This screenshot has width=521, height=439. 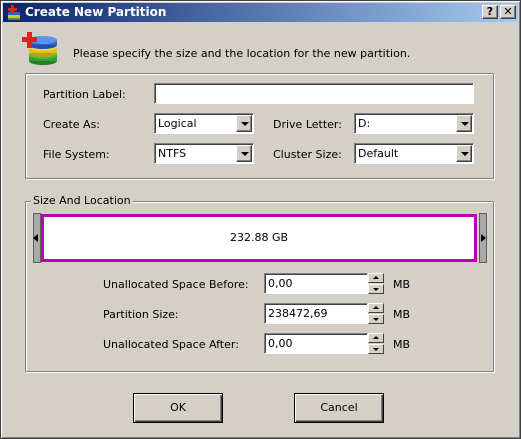 What do you see at coordinates (402, 284) in the screenshot?
I see `unallocated-before-unit: MB` at bounding box center [402, 284].